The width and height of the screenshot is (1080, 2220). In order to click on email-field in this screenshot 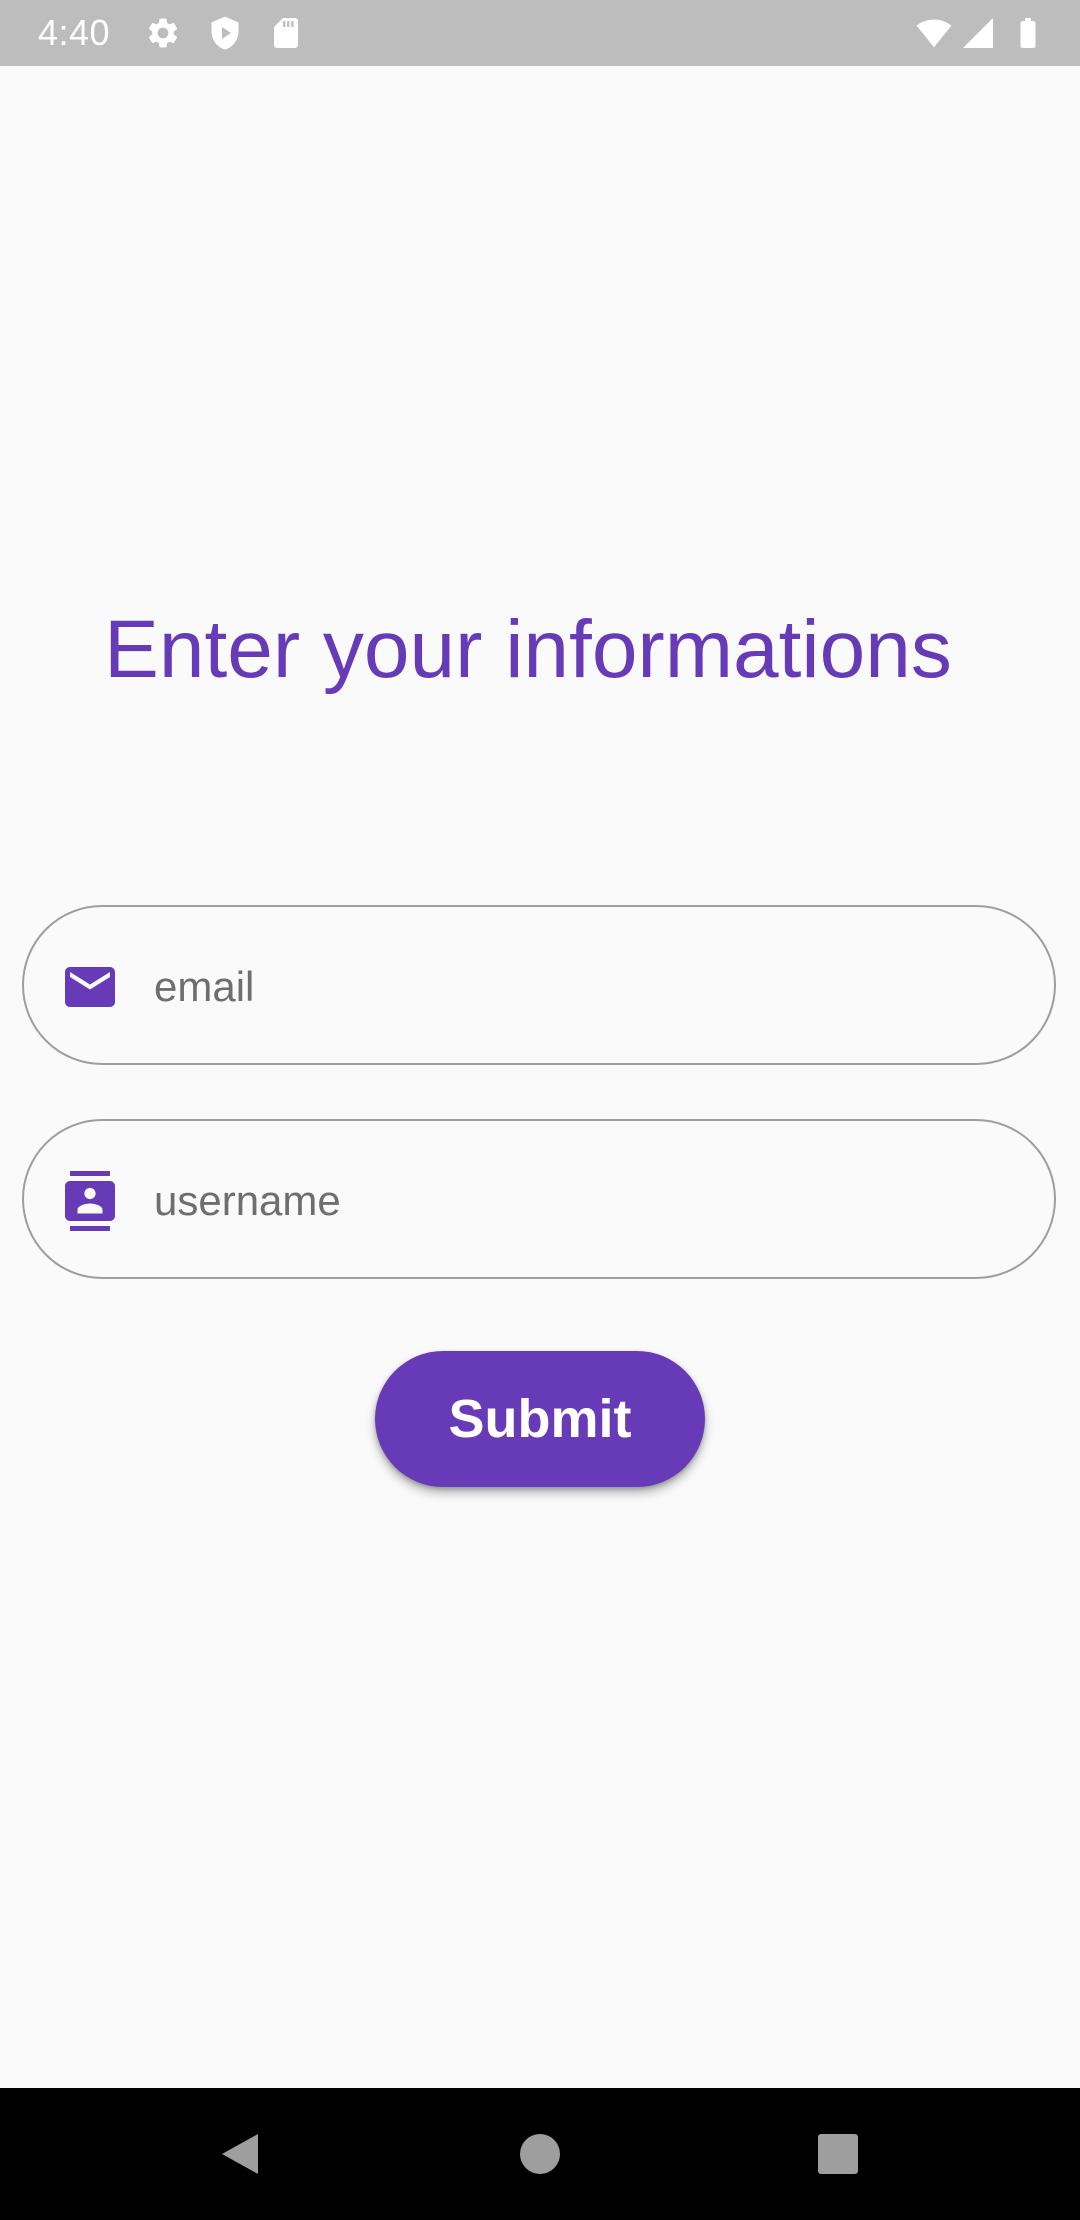, I will do `click(539, 985)`.